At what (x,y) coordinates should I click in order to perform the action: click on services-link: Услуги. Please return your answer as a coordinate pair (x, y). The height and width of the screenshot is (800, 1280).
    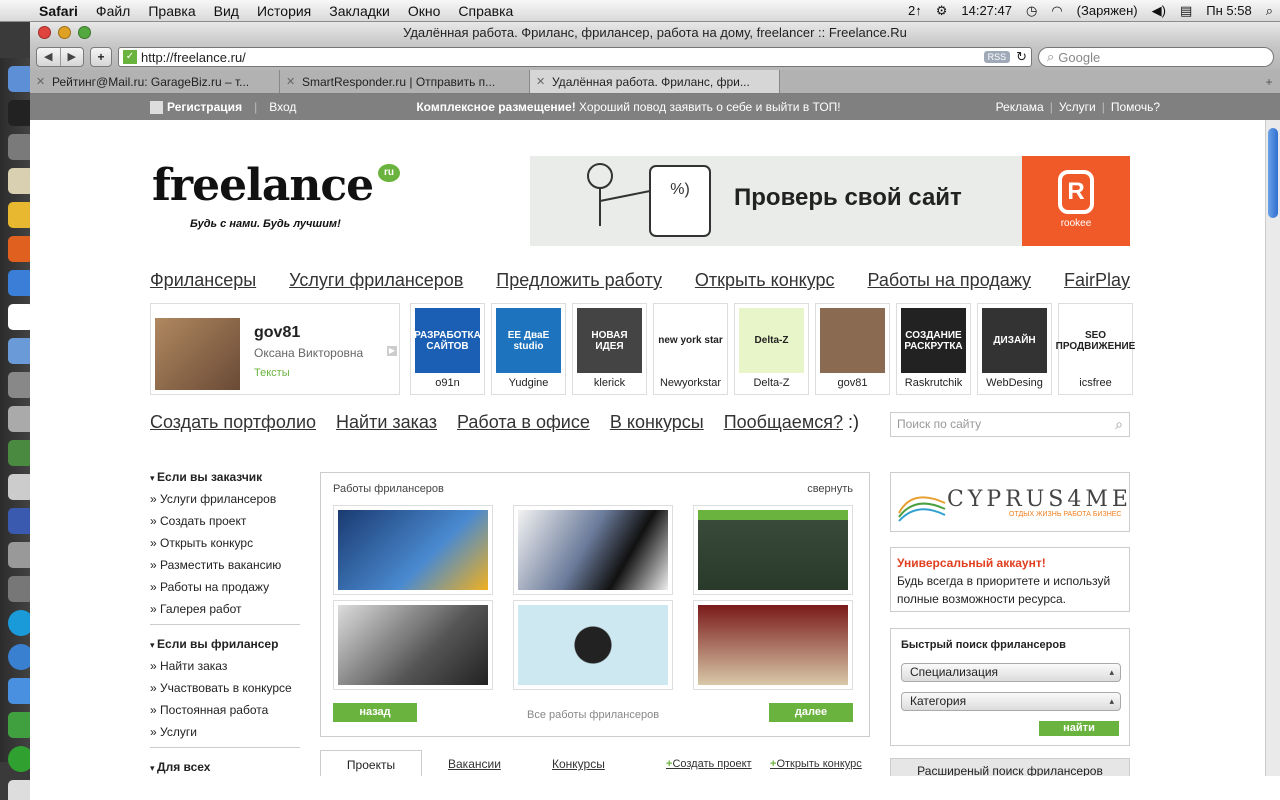
    Looking at the image, I should click on (1077, 107).